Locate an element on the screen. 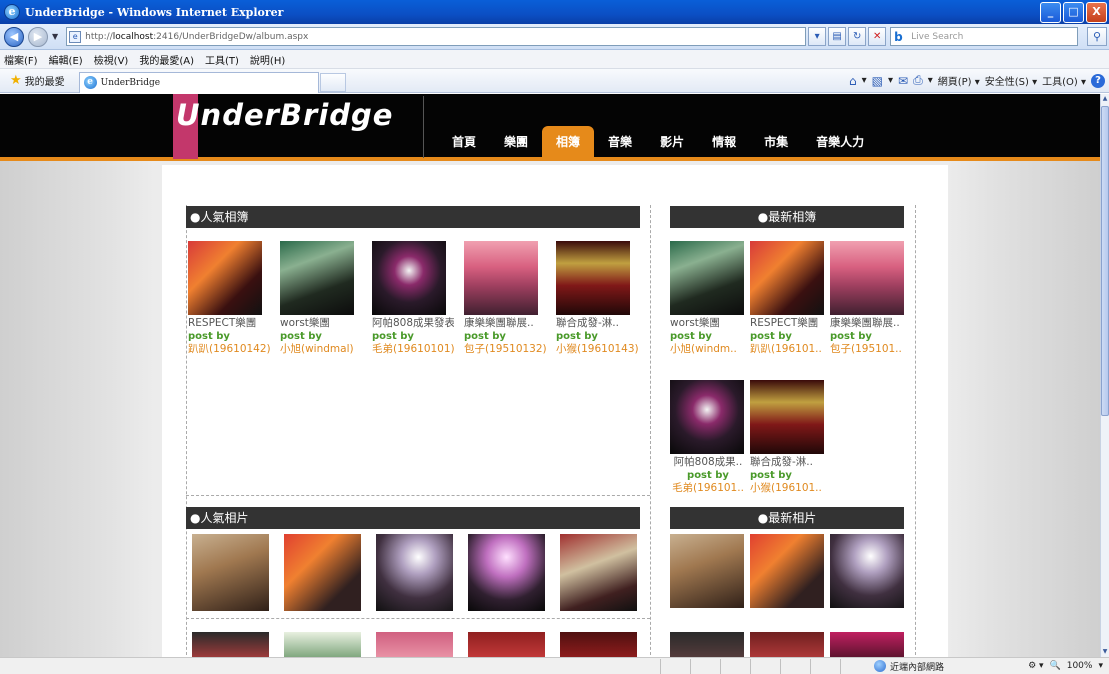 Image resolution: width=1109 pixels, height=674 pixels. refresh-icon: ↻ is located at coordinates (857, 36).